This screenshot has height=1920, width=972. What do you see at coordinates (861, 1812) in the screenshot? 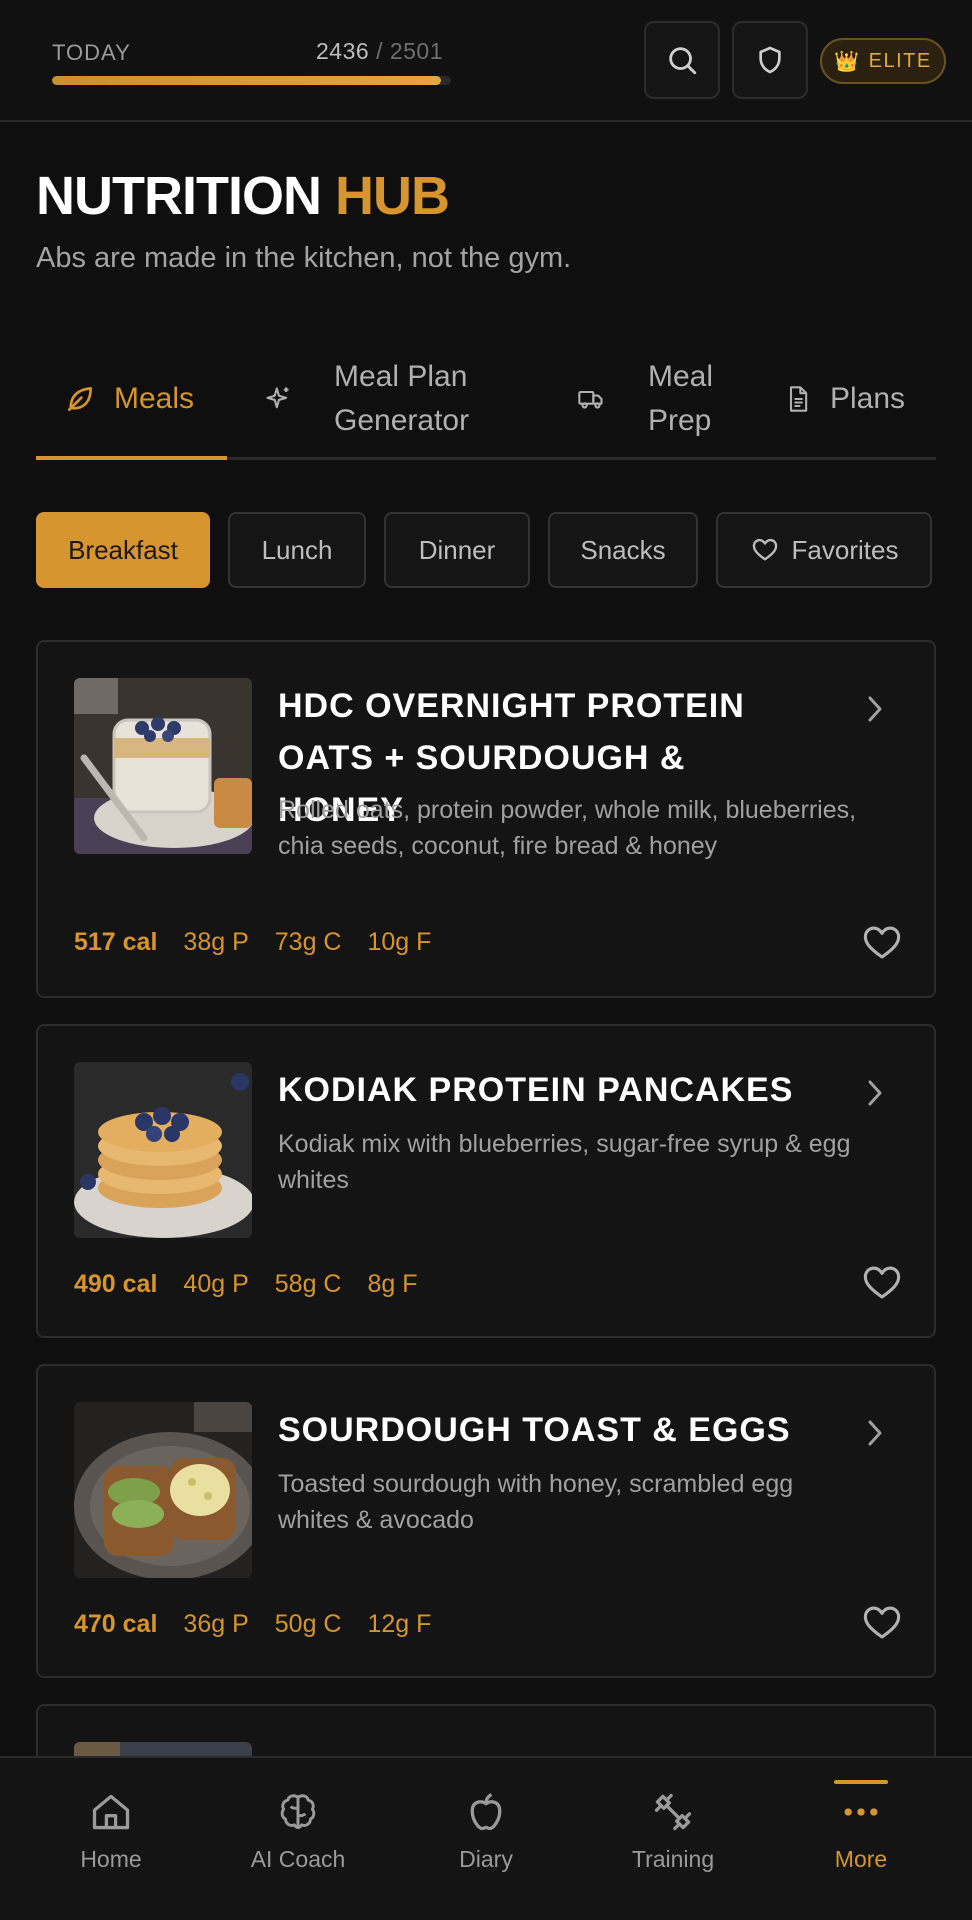
I see `more-dots-icon` at bounding box center [861, 1812].